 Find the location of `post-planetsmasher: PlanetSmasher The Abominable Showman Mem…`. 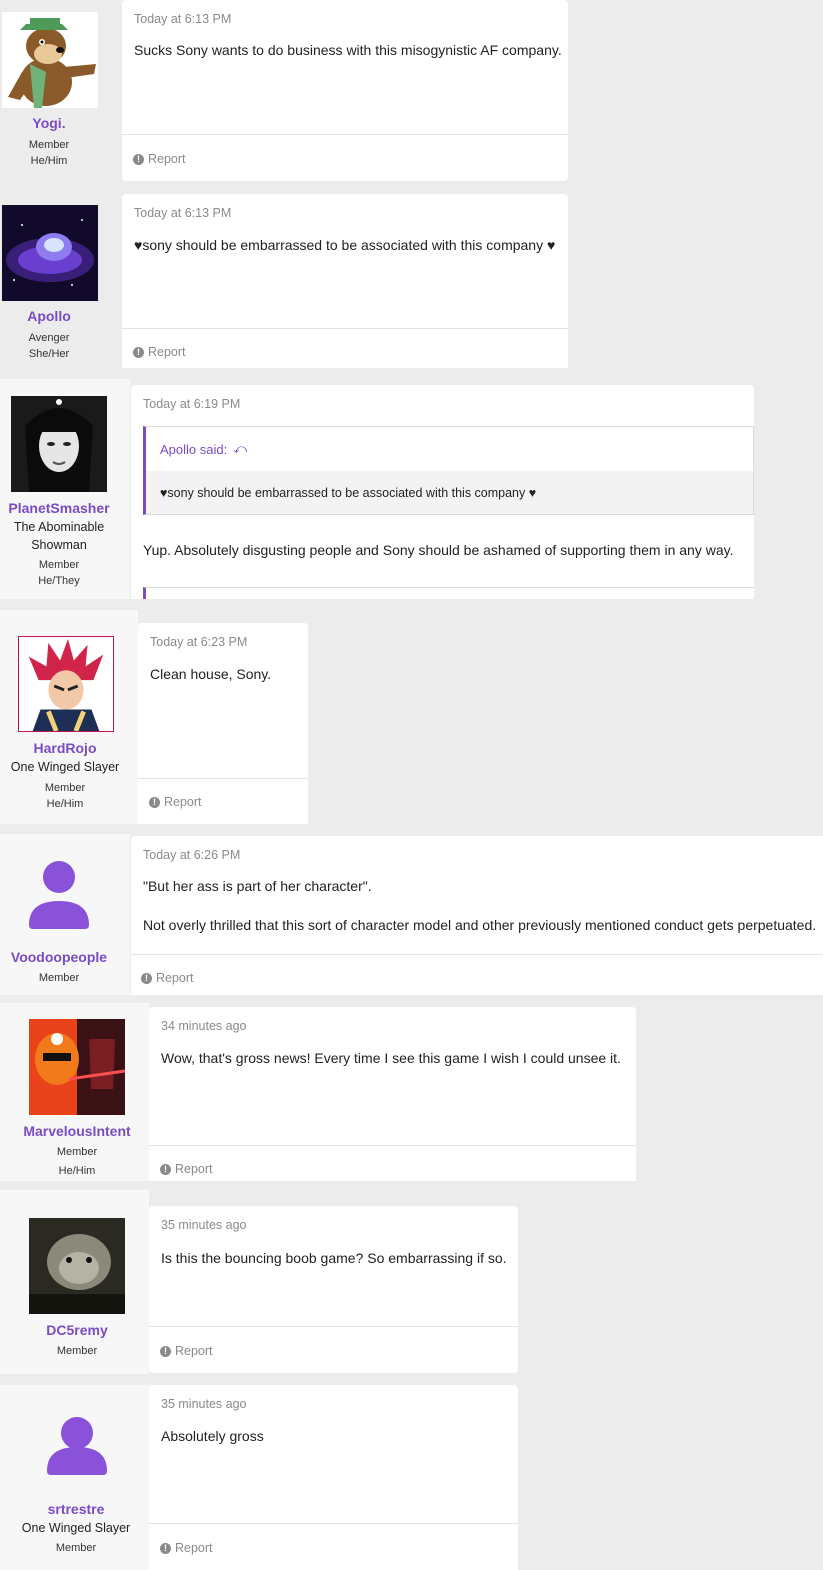

post-planetsmasher: PlanetSmasher The Abominable Showman Mem… is located at coordinates (377, 489).